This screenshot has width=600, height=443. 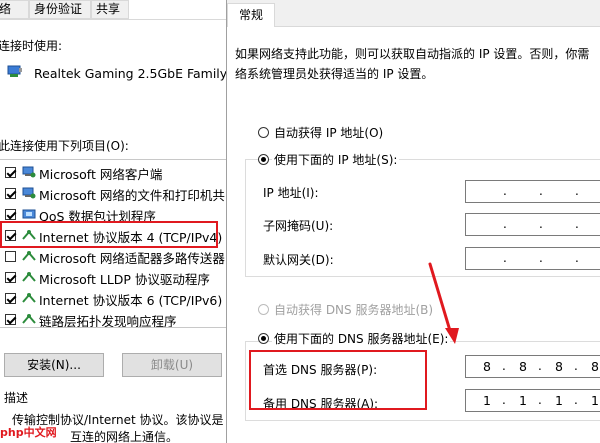 I want to click on dns-labels-highlight-box, so click(x=338, y=380).